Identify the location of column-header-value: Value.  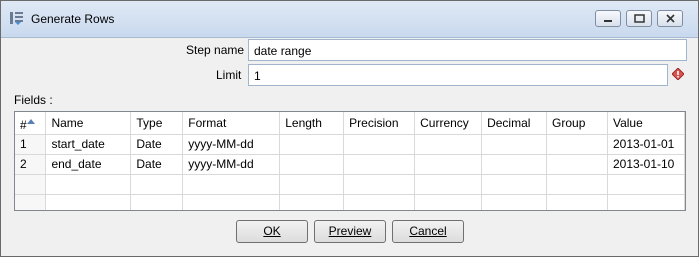
(646, 123).